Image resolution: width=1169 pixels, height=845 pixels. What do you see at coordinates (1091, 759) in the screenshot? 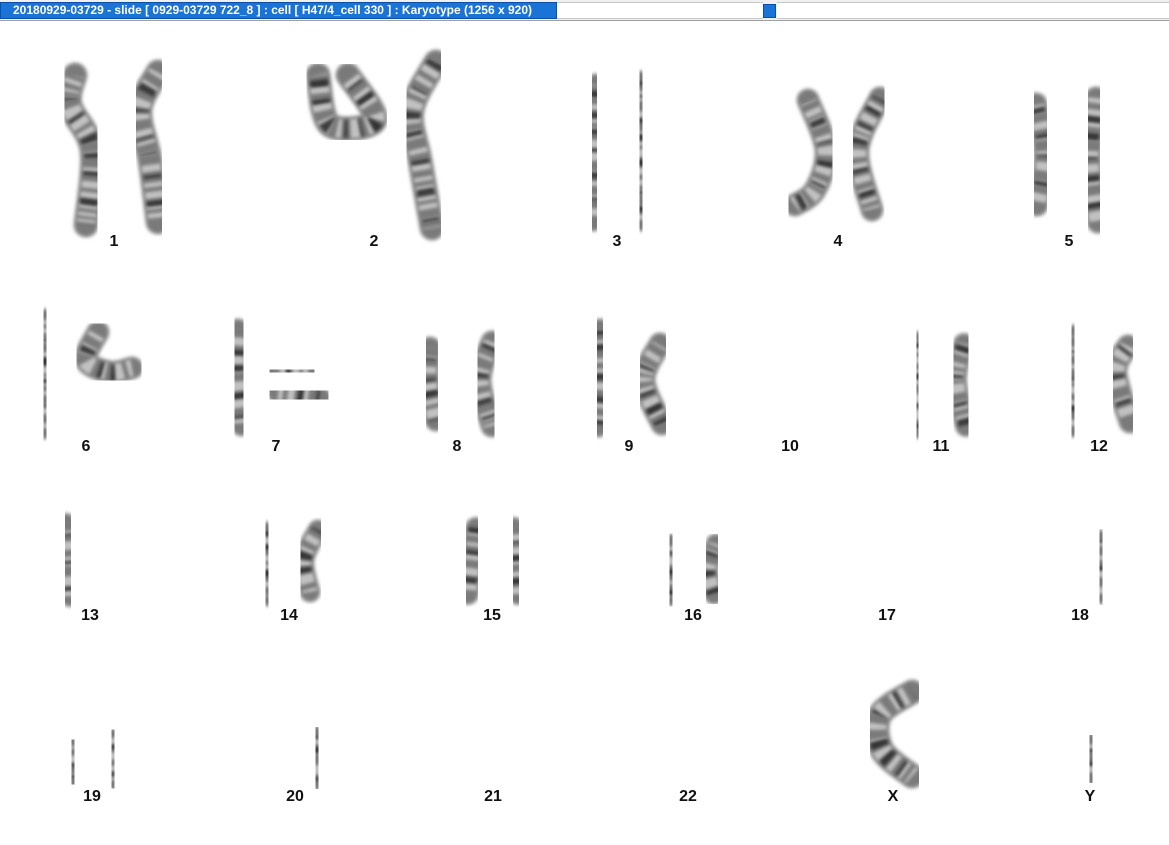
I see `chromosome-y` at bounding box center [1091, 759].